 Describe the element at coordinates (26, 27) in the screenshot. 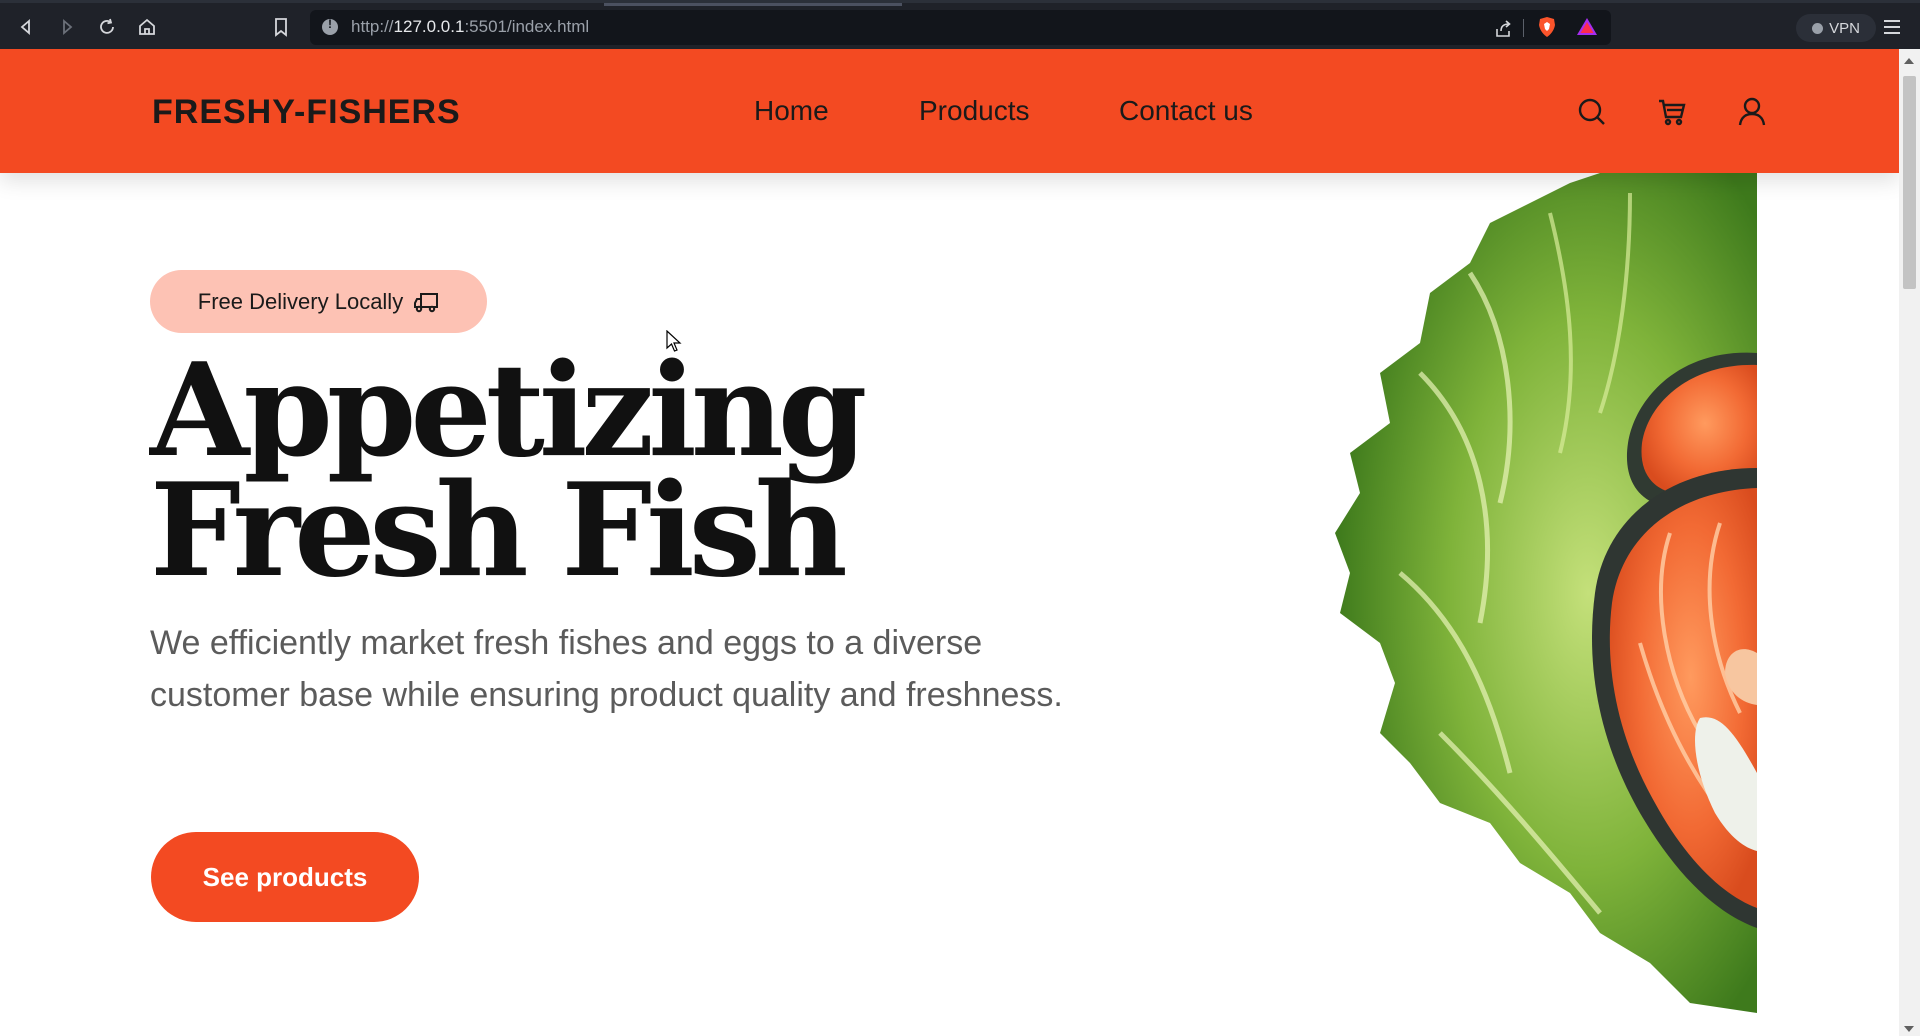

I see `back-icon` at that location.